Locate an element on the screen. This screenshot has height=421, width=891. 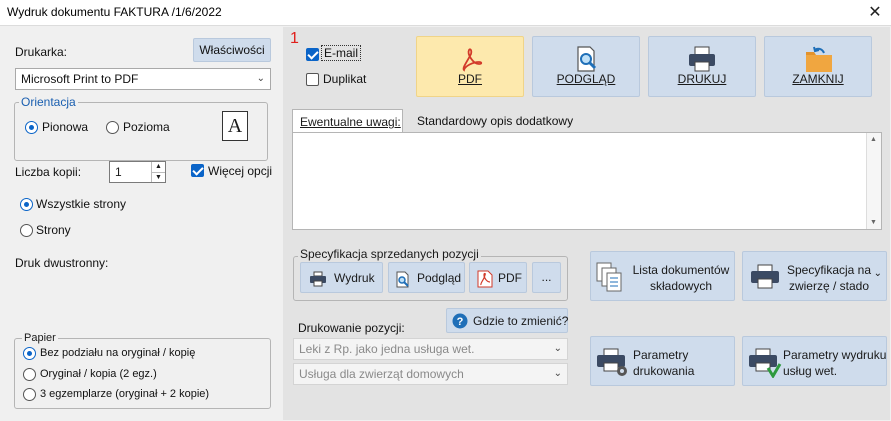
items-print-mode-value: Leki z Rp. jako jedna usługa wet. is located at coordinates (387, 349).